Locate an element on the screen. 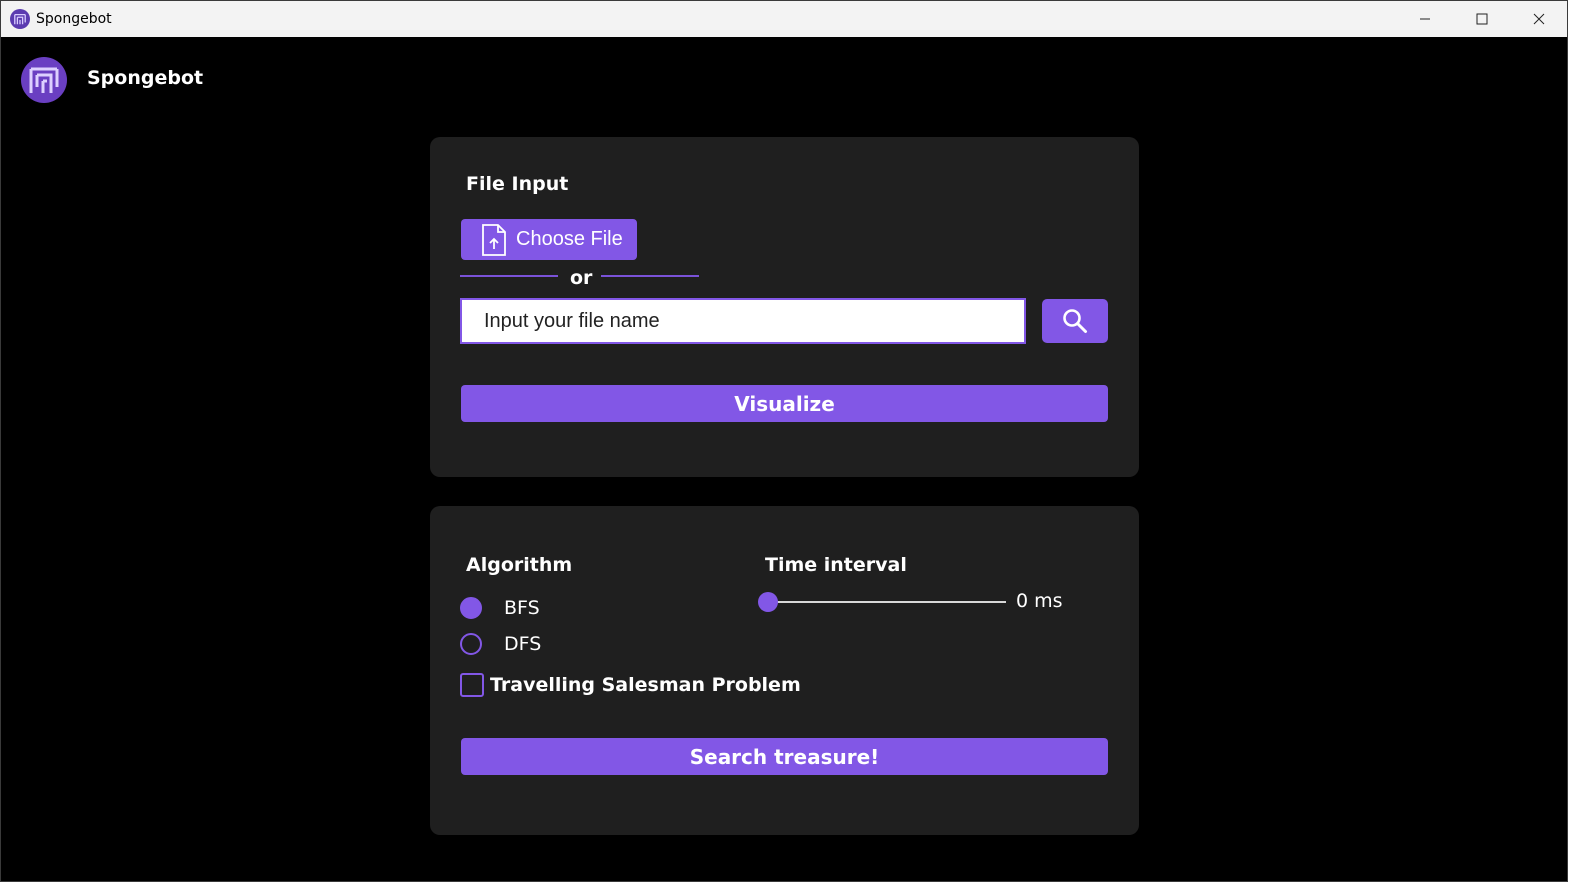  algorithm-label: Algorithm is located at coordinates (519, 565).